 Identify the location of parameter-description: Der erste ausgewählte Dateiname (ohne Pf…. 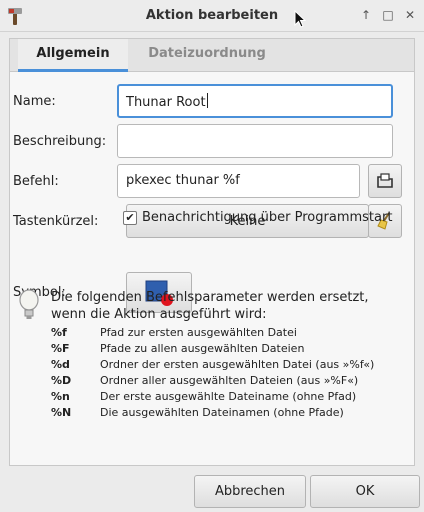
(228, 396).